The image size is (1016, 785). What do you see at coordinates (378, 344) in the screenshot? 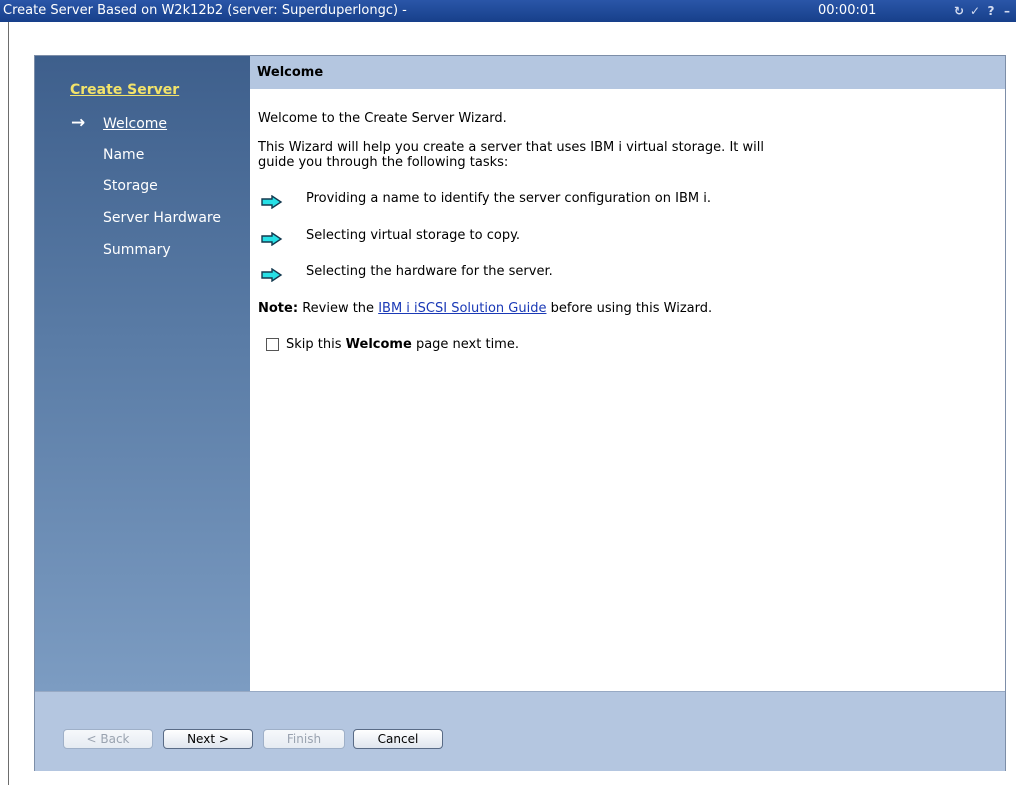
I see `skip-text-bold: Welcome` at bounding box center [378, 344].